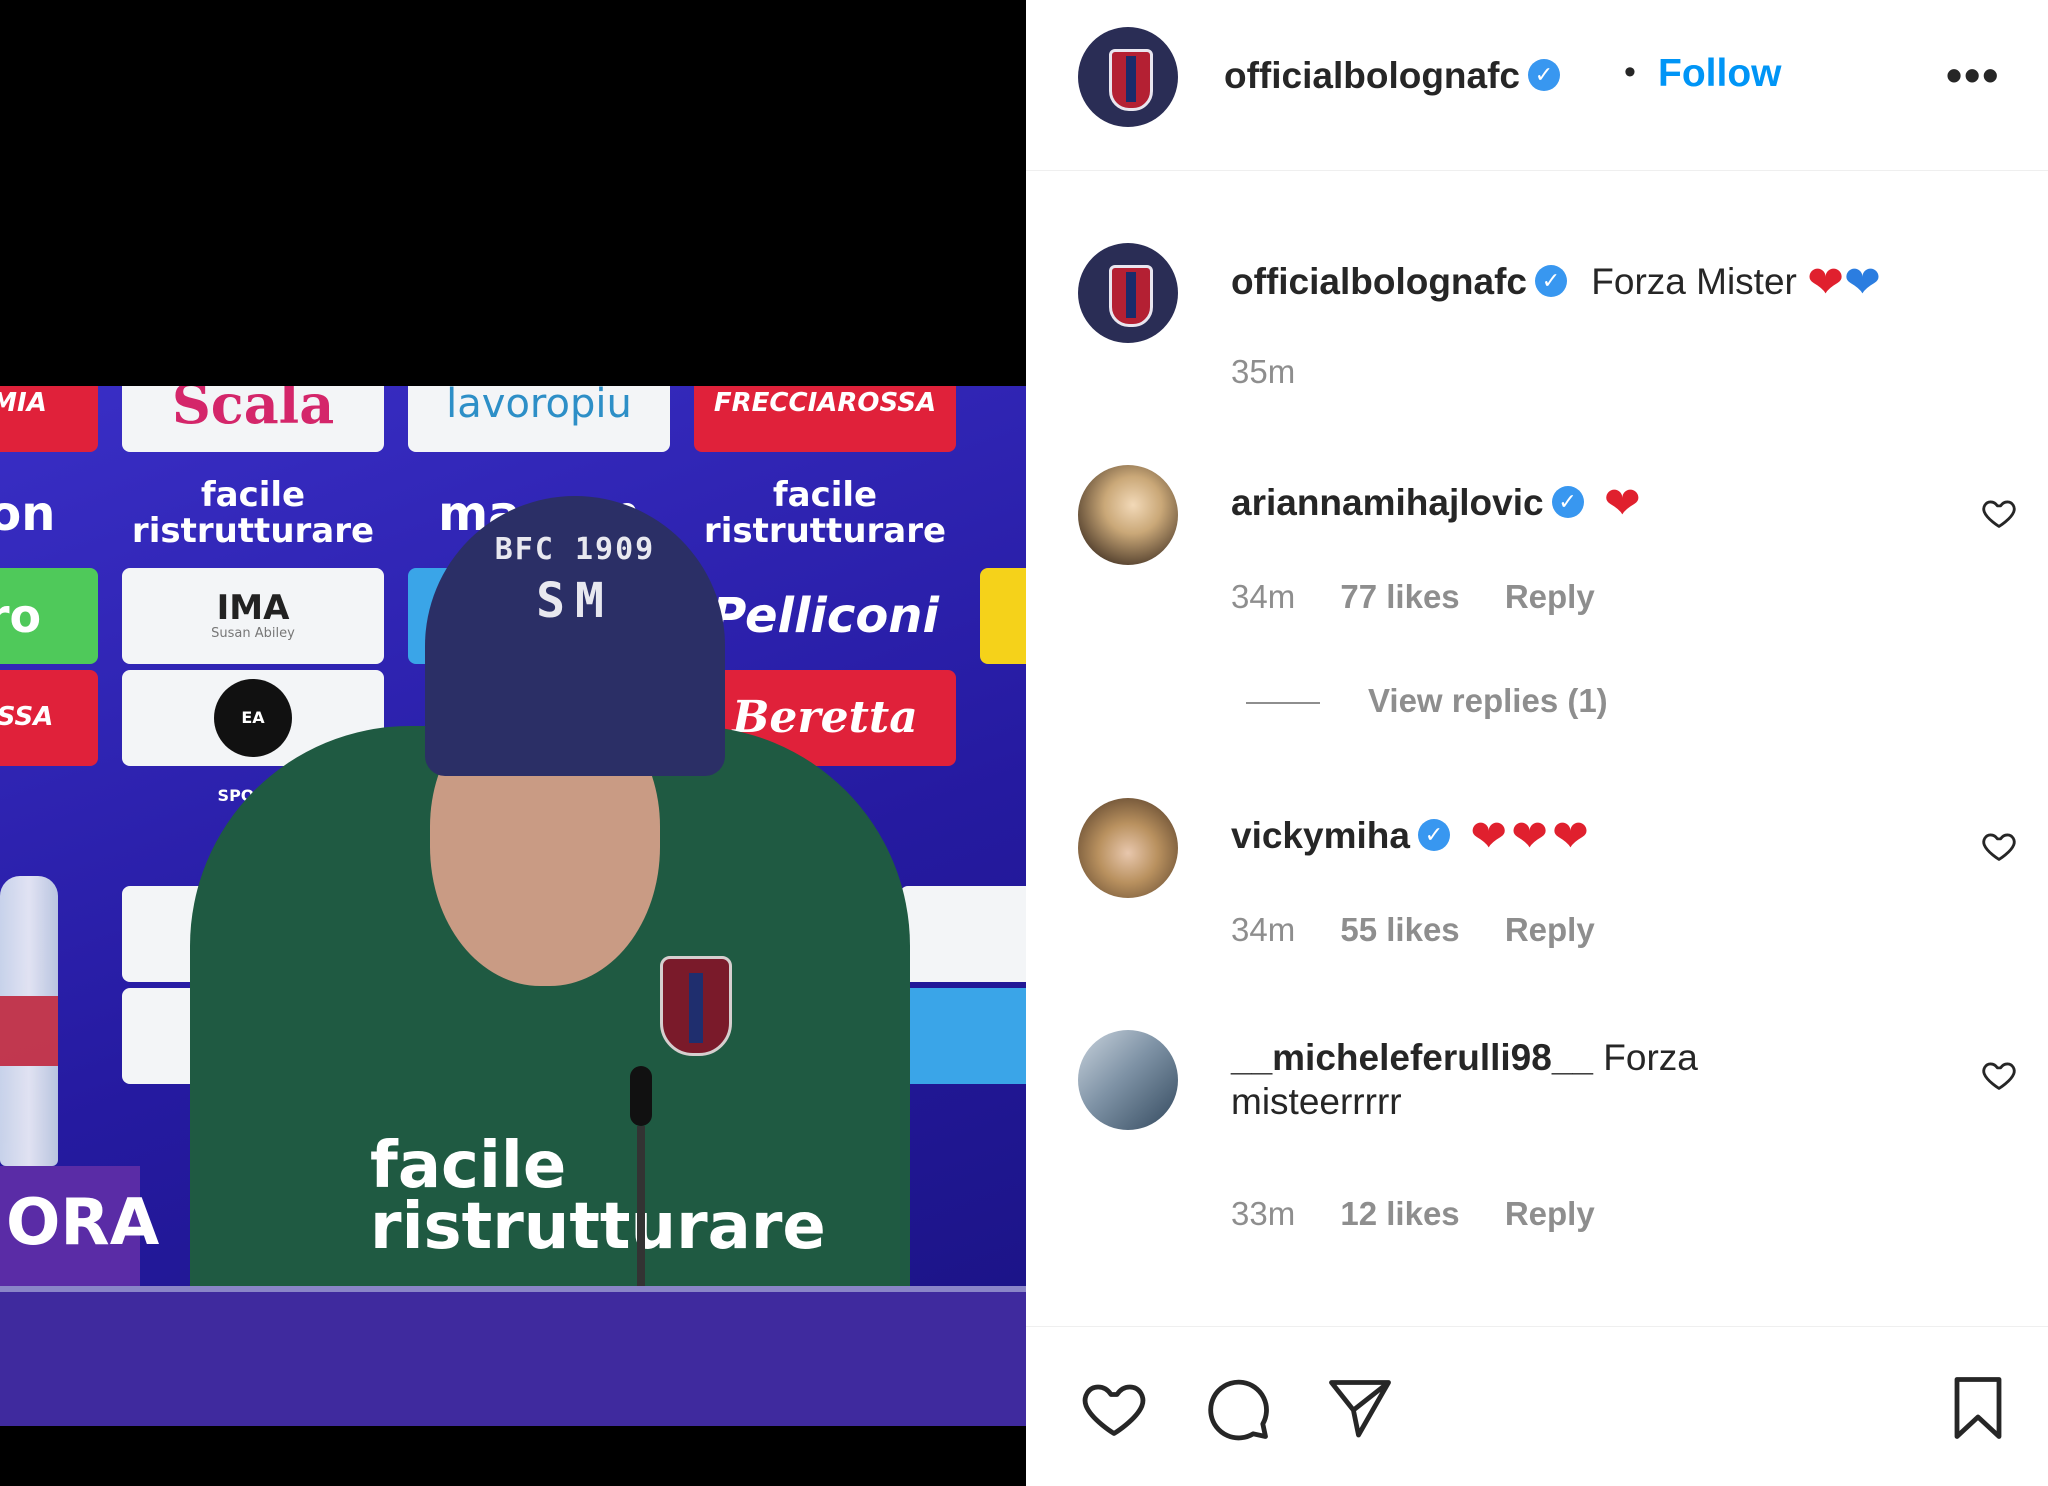 This screenshot has width=2048, height=1486. I want to click on sponsor-tile-scala: Scala, so click(253, 419).